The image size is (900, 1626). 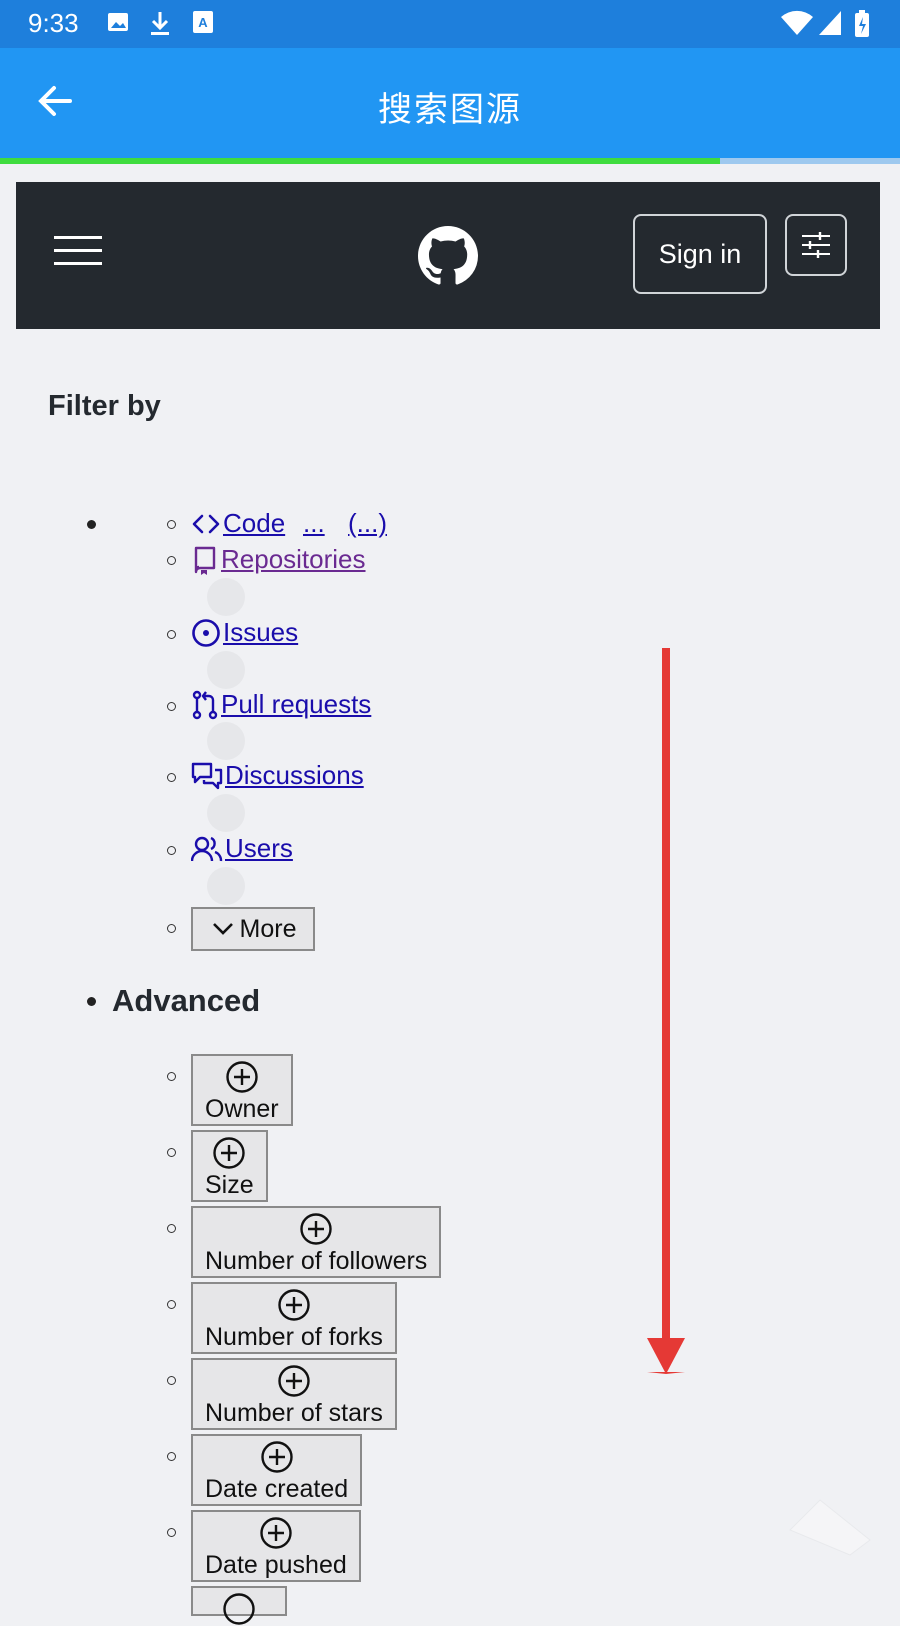 I want to click on app-bar: 搜索图源, so click(x=450, y=103).